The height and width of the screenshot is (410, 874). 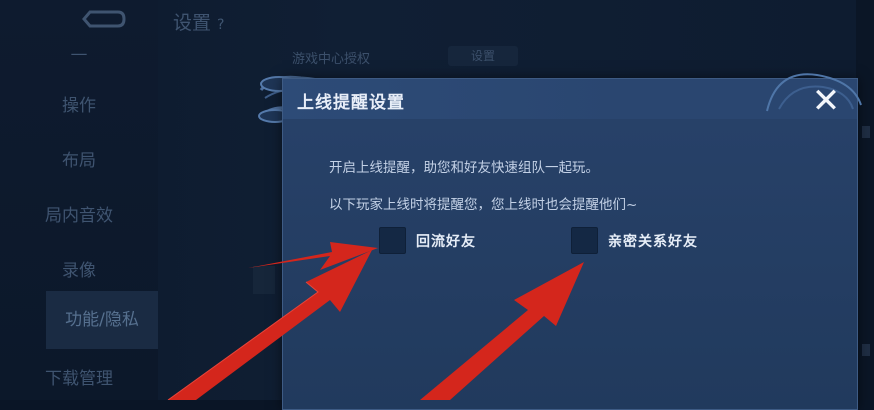 I want to click on close-icon: ✕, so click(x=826, y=101).